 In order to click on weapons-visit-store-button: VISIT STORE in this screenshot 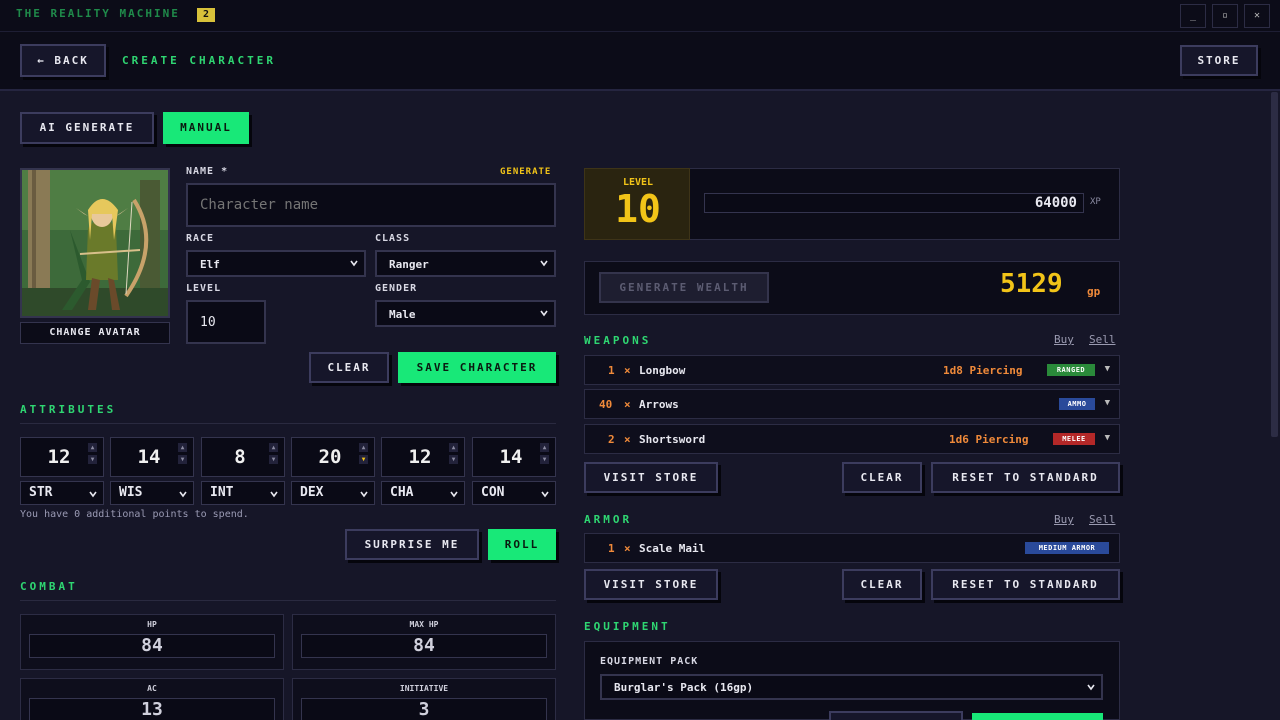, I will do `click(651, 477)`.